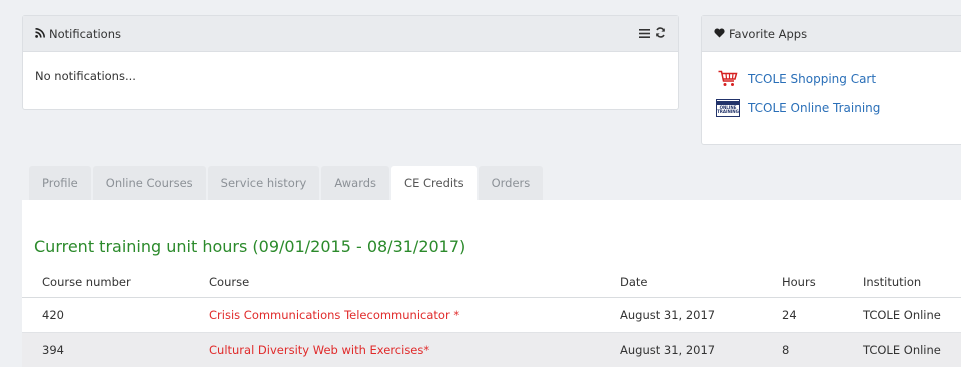 This screenshot has width=961, height=367. I want to click on app-link-online-training: ONLINE TRAINING TCOLE Online Training, so click(836, 107).